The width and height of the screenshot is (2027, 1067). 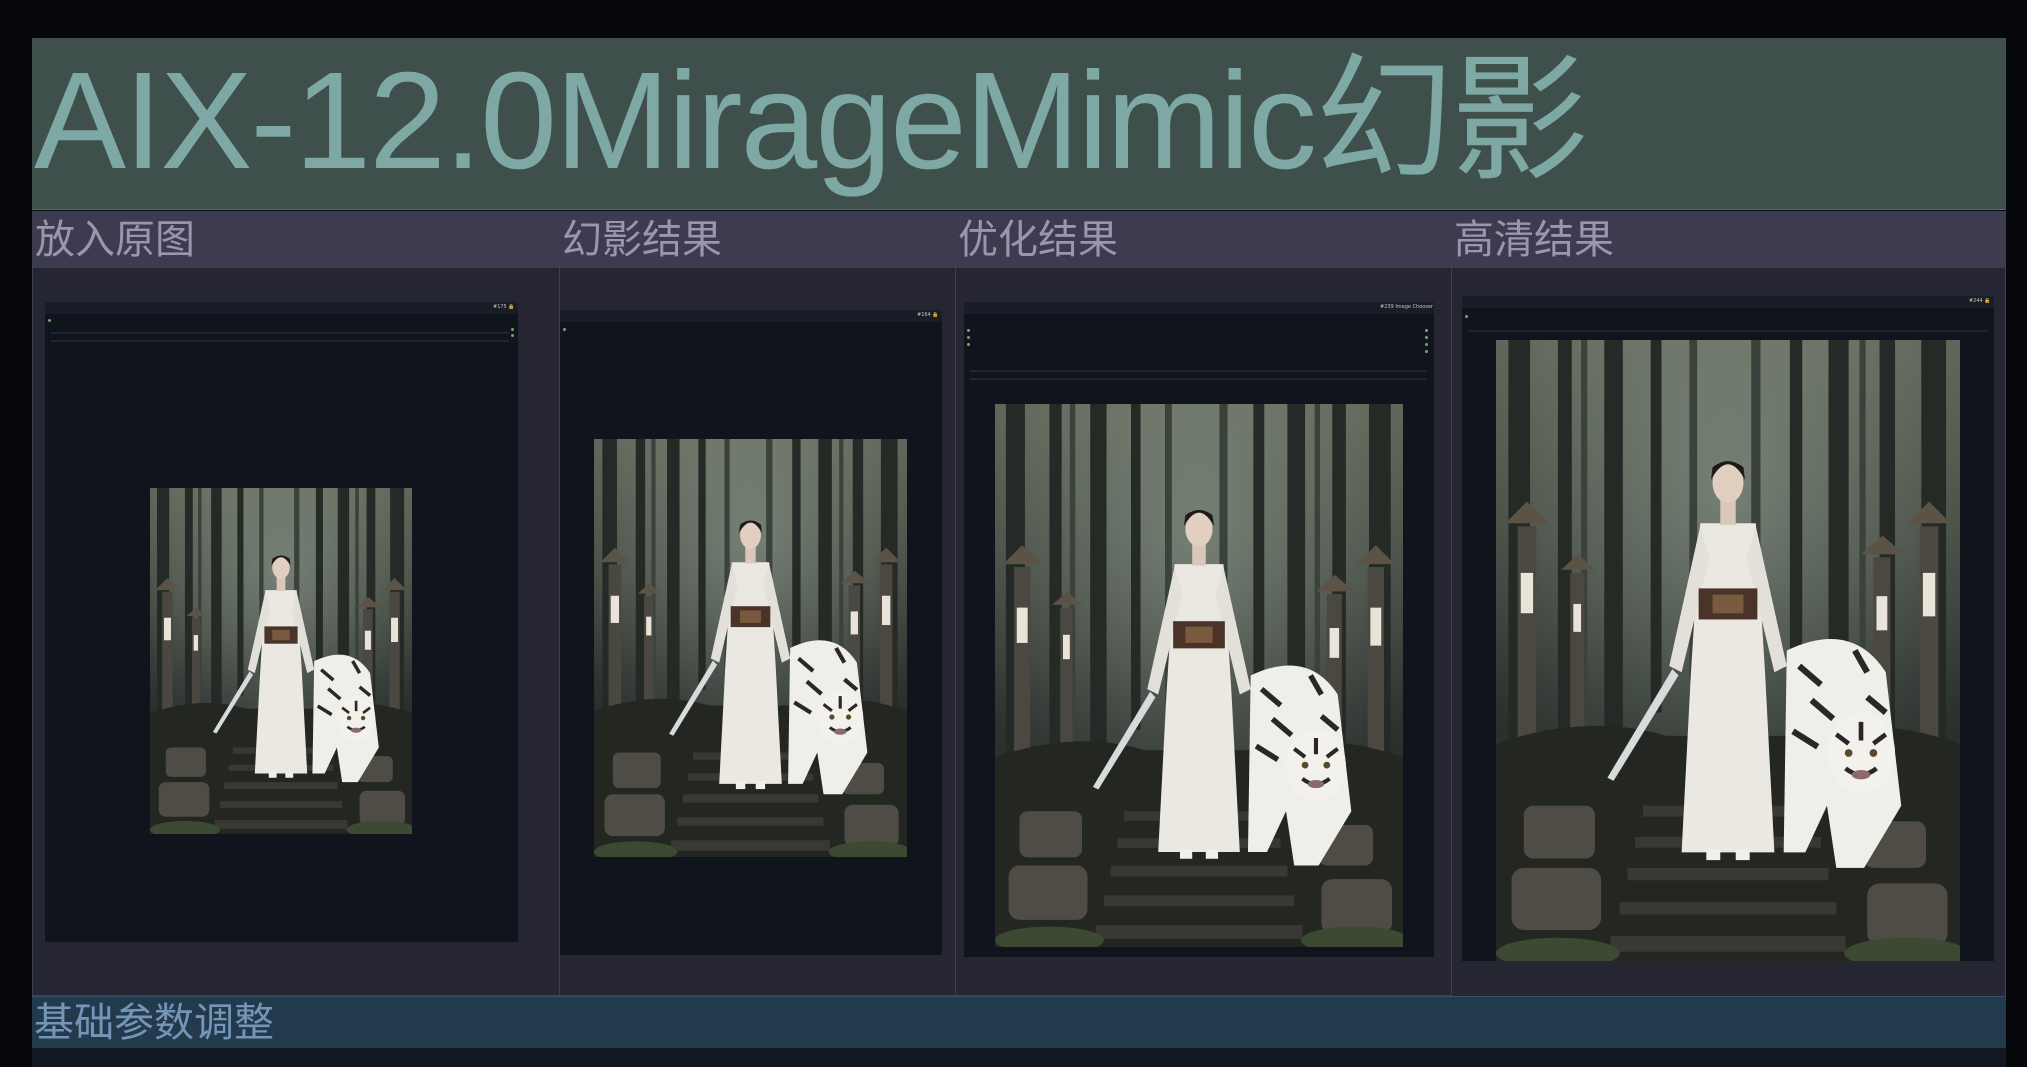 I want to click on group-title: 高清结果, so click(x=1534, y=240).